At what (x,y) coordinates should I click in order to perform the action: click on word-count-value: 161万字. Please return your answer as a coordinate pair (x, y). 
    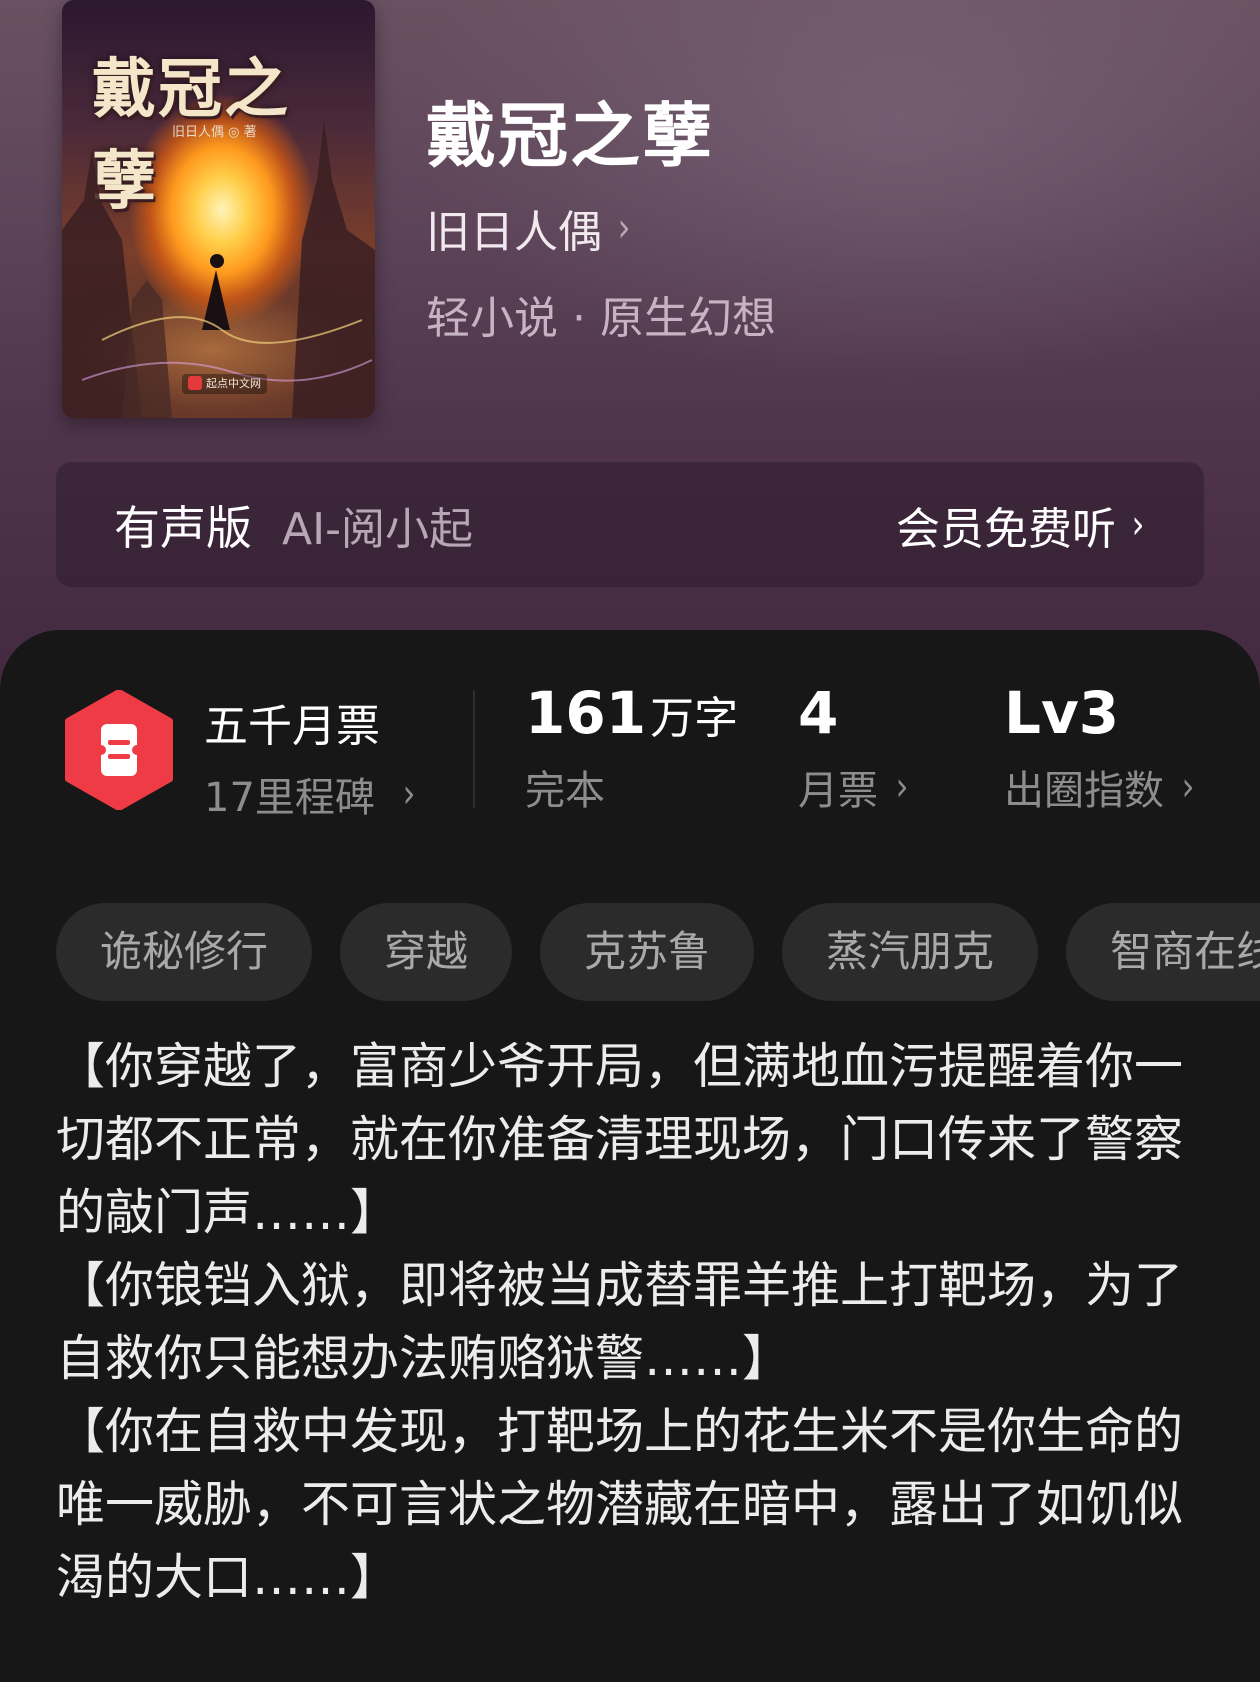
    Looking at the image, I should click on (632, 713).